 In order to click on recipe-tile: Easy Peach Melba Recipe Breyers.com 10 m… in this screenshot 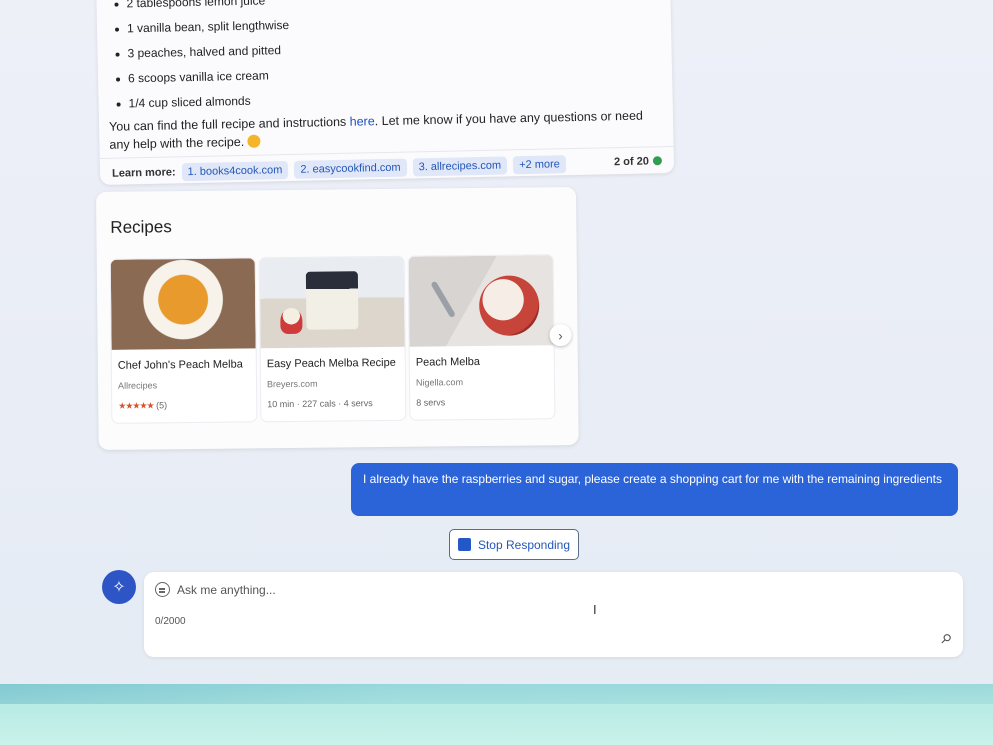, I will do `click(332, 339)`.